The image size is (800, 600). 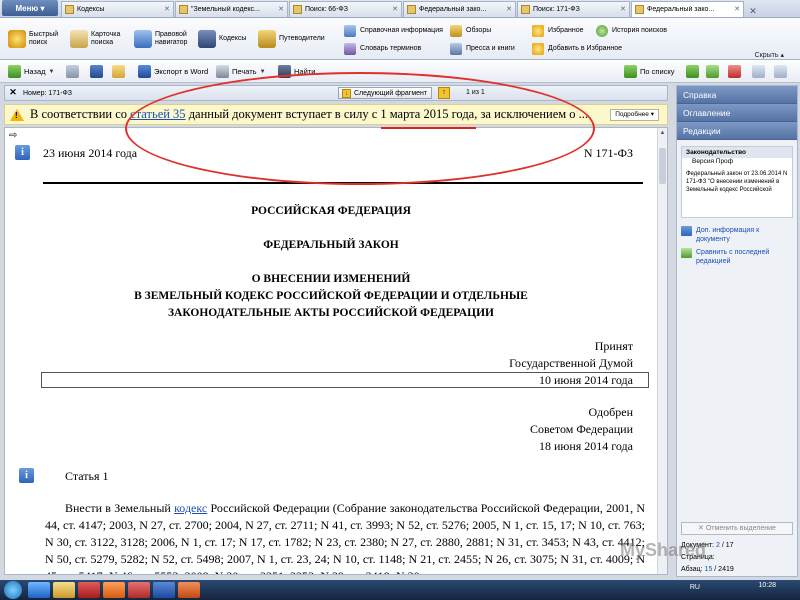 I want to click on reviews-label: Обзоры, so click(x=479, y=30).